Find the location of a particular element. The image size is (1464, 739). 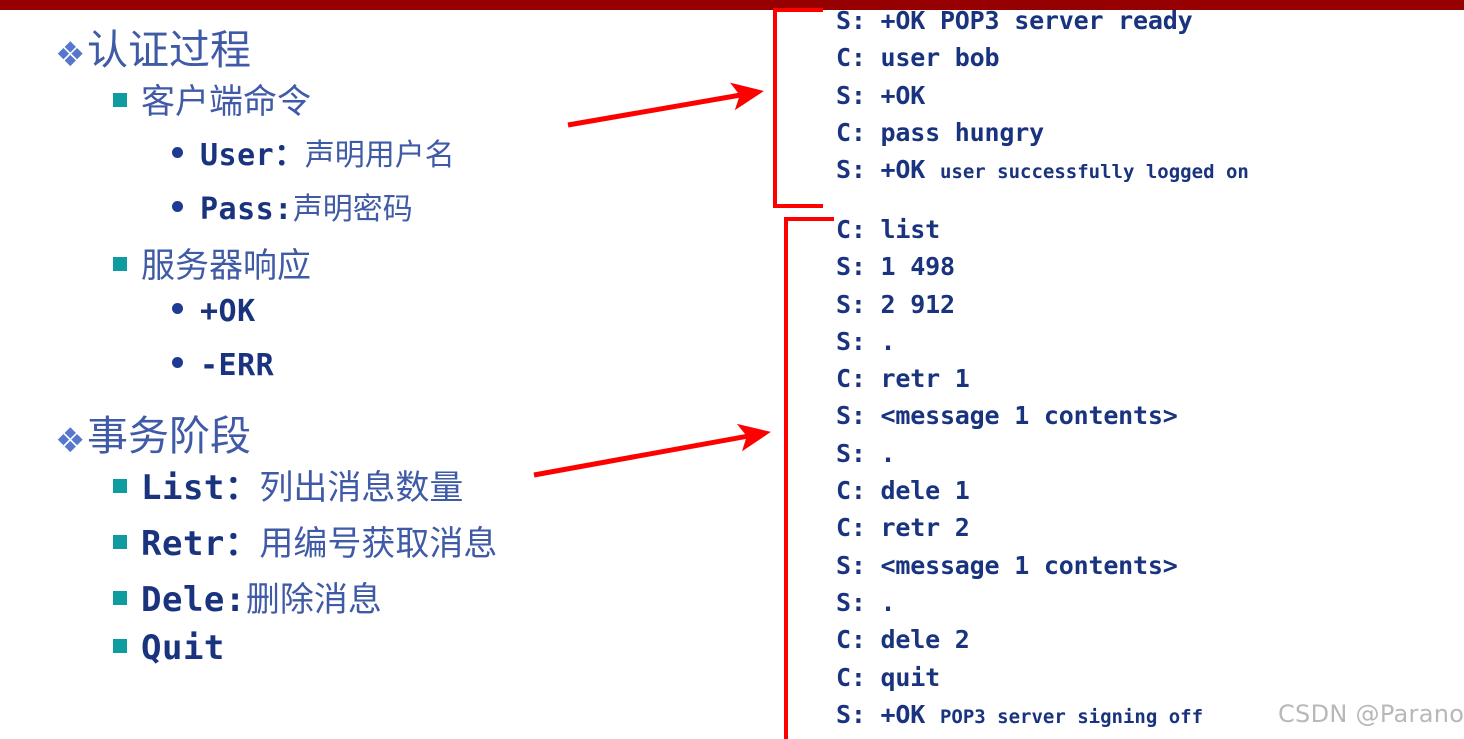

transcript-line: C: dele 2 is located at coordinates (903, 640).